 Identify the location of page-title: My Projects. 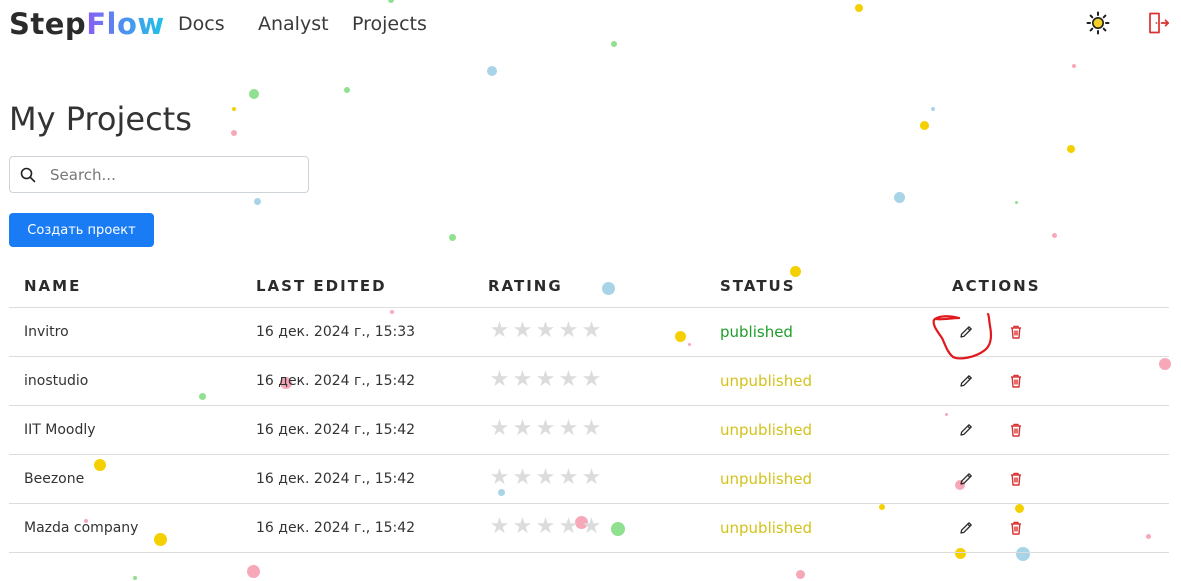
(100, 119).